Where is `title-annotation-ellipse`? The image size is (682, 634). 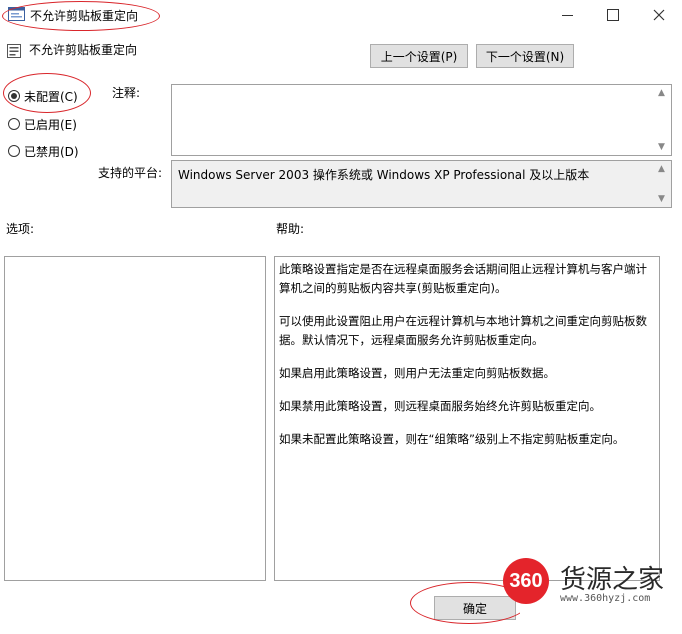 title-annotation-ellipse is located at coordinates (81, 16).